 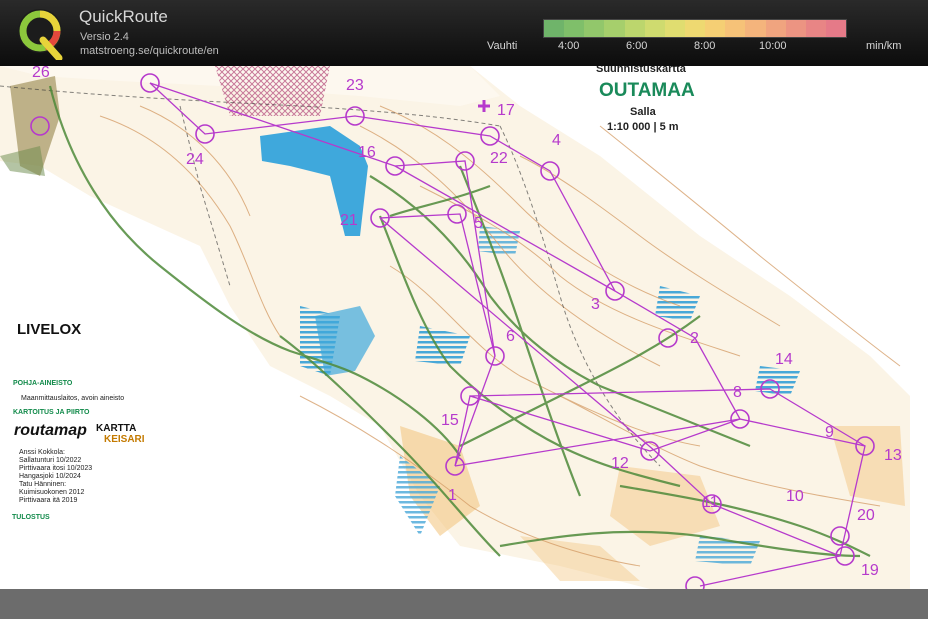 What do you see at coordinates (870, 570) in the screenshot?
I see `control-number: 19` at bounding box center [870, 570].